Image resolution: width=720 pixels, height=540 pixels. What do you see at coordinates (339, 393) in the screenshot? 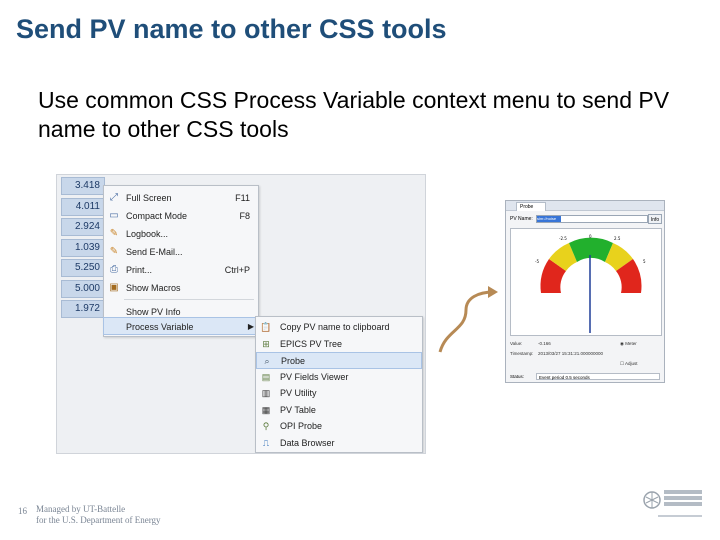
I see `submenu-item-pv-utility: ▥ PV Utility` at bounding box center [339, 393].